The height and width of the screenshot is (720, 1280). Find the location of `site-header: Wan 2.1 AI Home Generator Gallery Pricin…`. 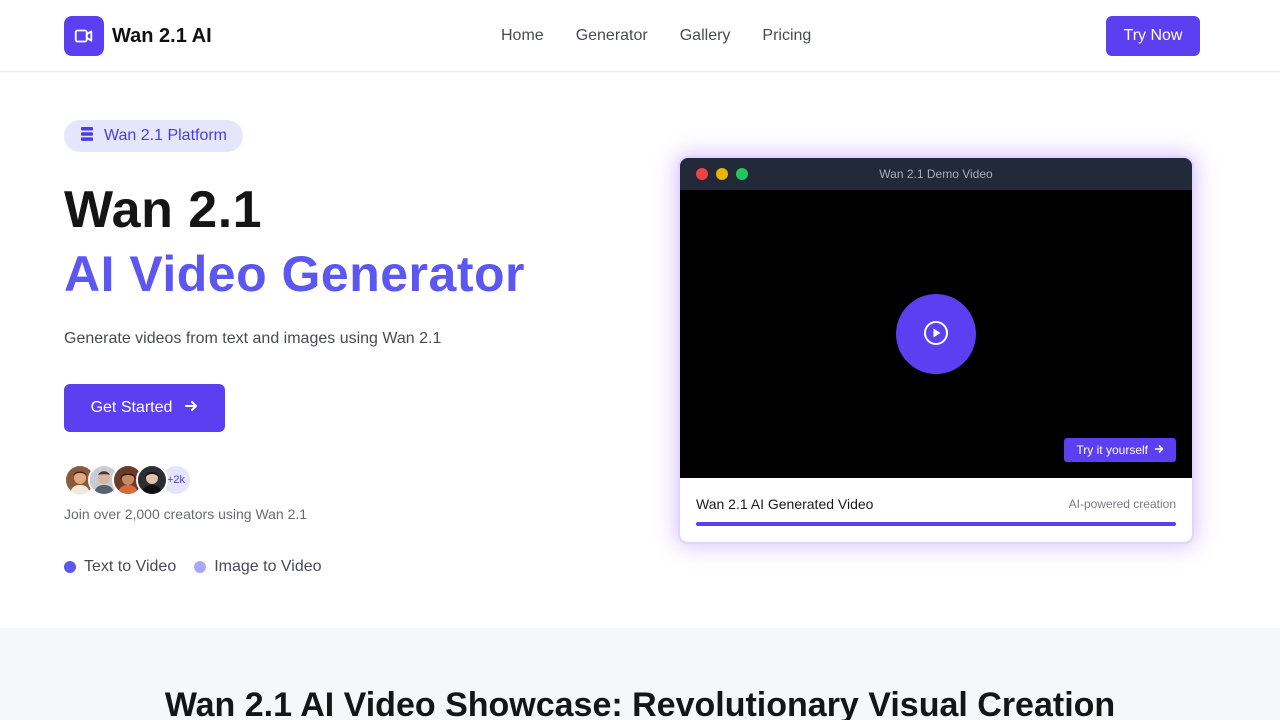

site-header: Wan 2.1 AI Home Generator Gallery Pricin… is located at coordinates (640, 36).